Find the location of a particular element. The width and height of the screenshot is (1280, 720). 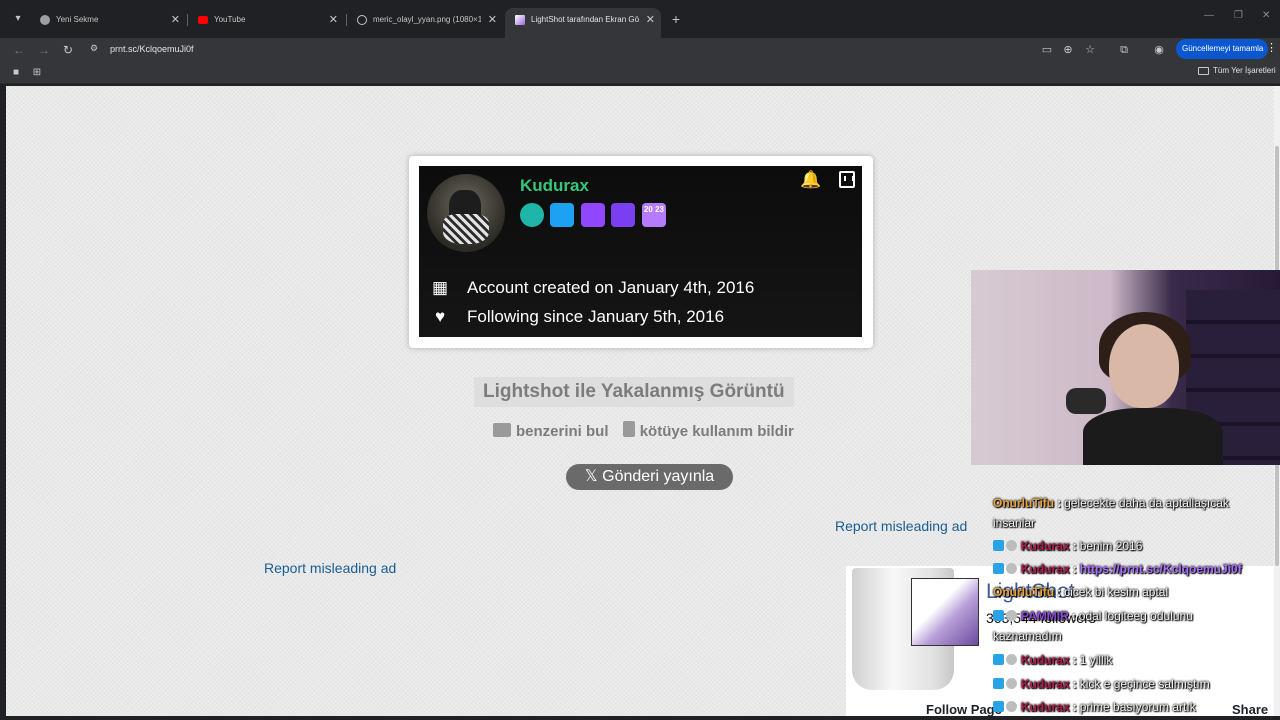

following-since-row: ♥ Following since January 5th, 2016 is located at coordinates (575, 317).